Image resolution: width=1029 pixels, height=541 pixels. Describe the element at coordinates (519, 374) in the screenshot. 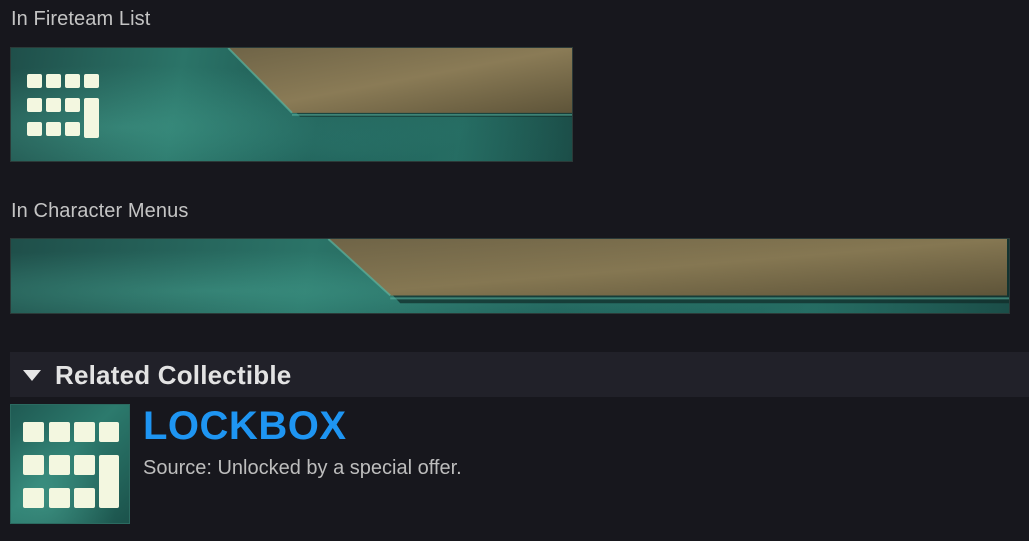

I see `related-collectible-header: Related Collectible` at that location.